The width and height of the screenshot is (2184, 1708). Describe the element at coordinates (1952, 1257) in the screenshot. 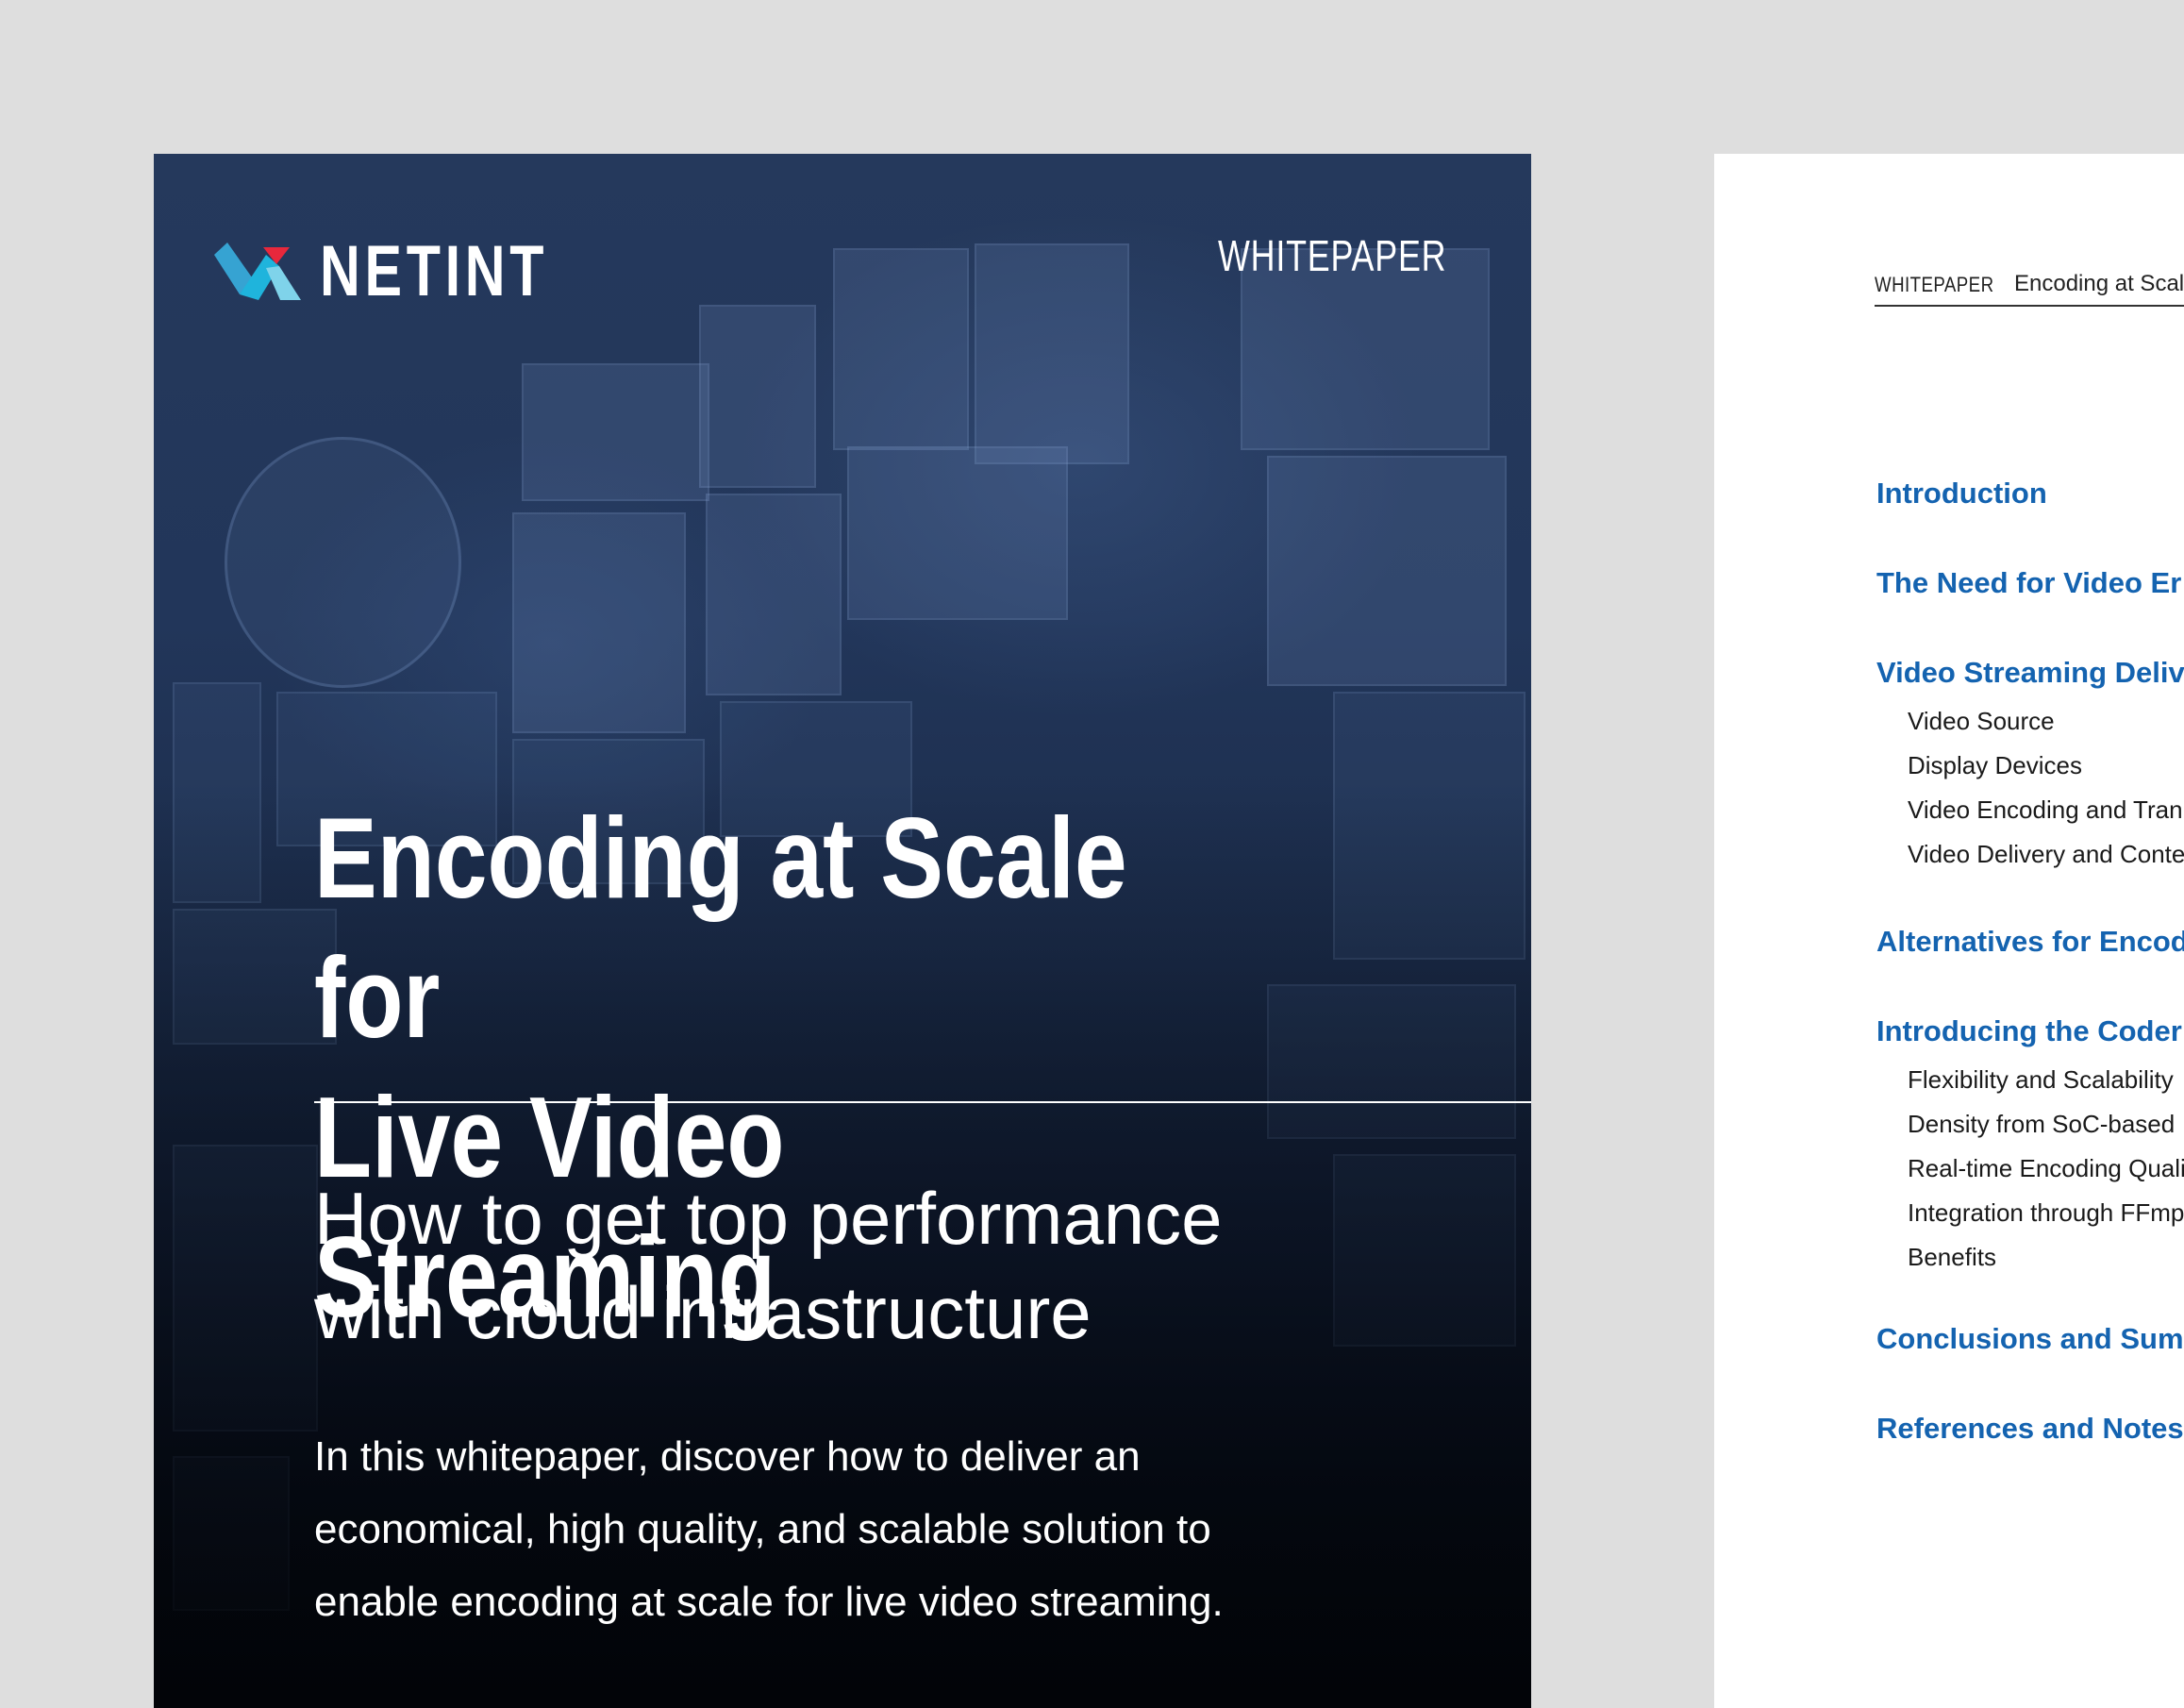

I see `toc-subsection-link: Benefits` at that location.